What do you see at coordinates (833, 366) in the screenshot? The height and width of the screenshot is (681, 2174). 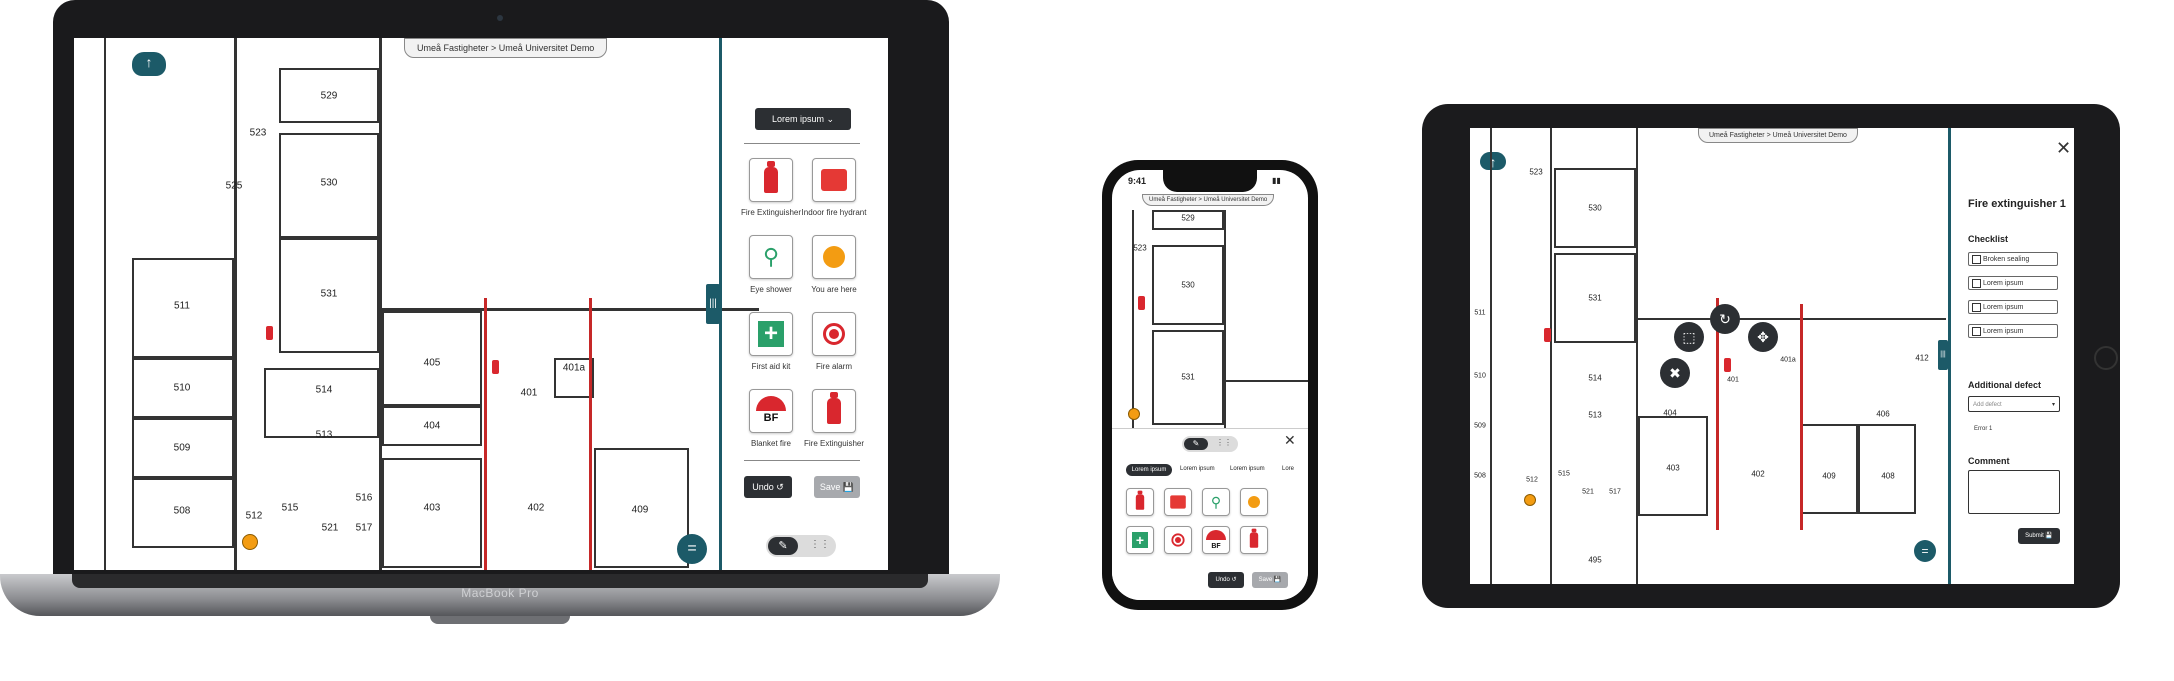 I see `tile-caption: Fire alarm` at bounding box center [833, 366].